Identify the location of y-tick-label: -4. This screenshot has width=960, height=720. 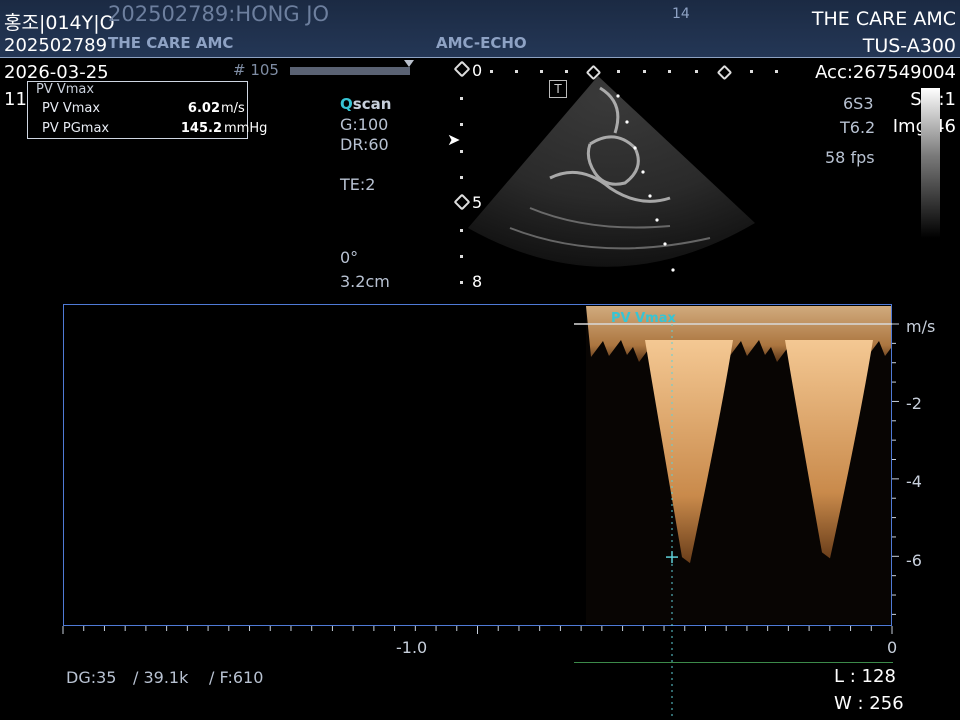
(914, 481).